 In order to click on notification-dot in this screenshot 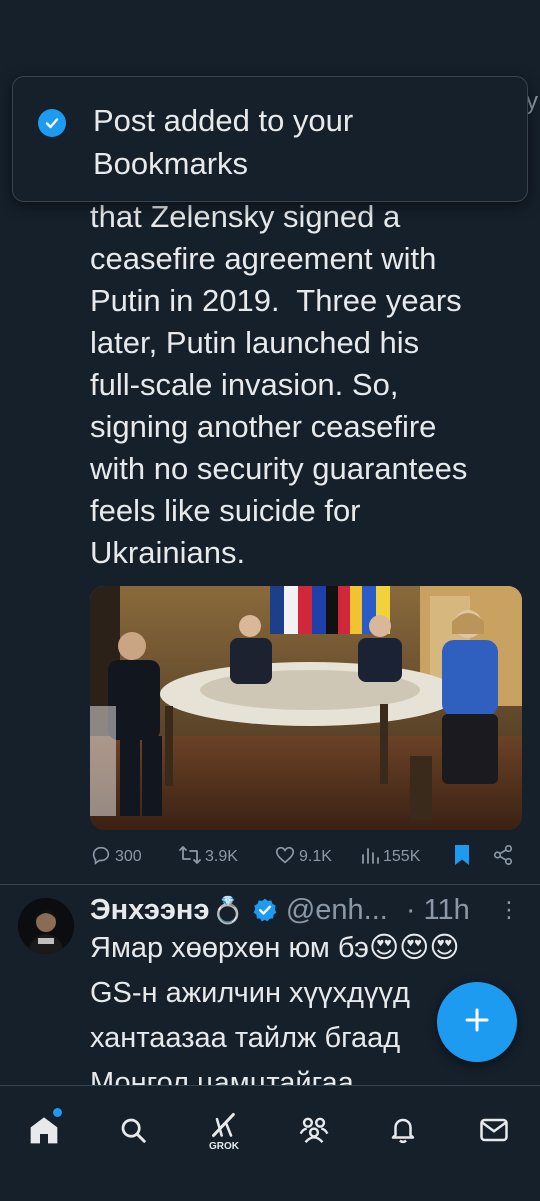, I will do `click(57, 1112)`.